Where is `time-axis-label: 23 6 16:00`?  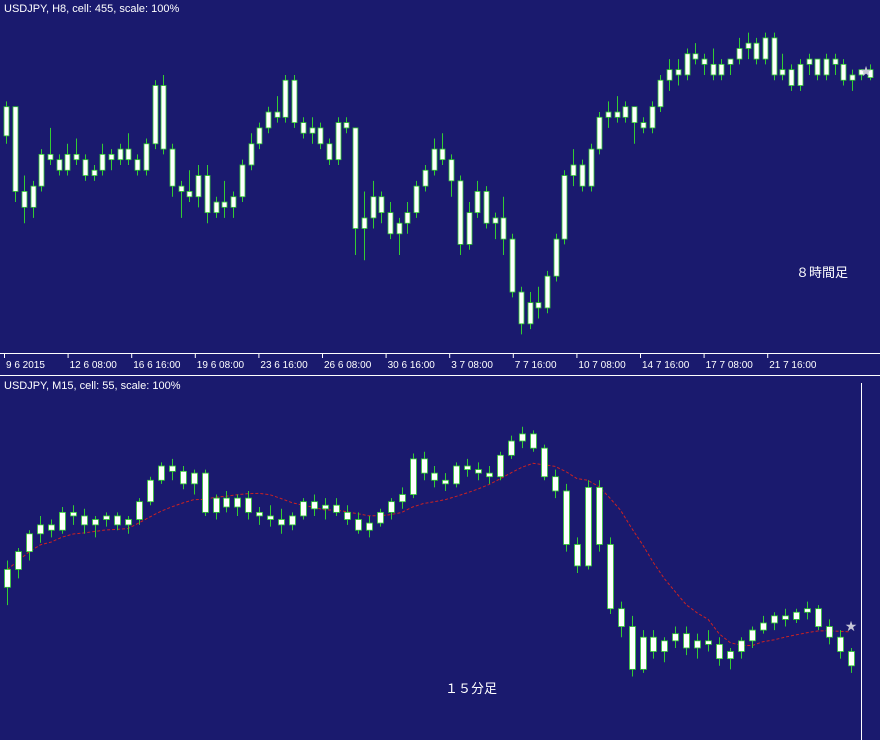 time-axis-label: 23 6 16:00 is located at coordinates (284, 365).